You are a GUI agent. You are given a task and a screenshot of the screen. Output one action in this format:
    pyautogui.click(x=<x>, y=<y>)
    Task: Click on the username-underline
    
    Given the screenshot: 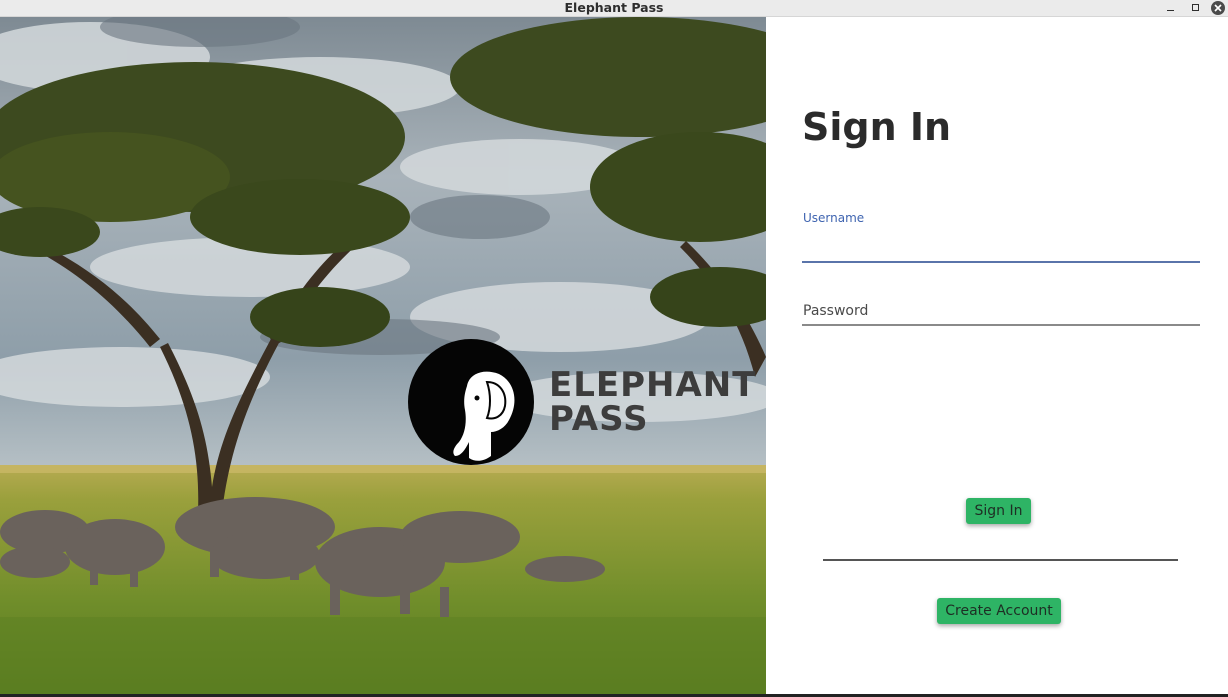 What is the action you would take?
    pyautogui.click(x=1001, y=262)
    